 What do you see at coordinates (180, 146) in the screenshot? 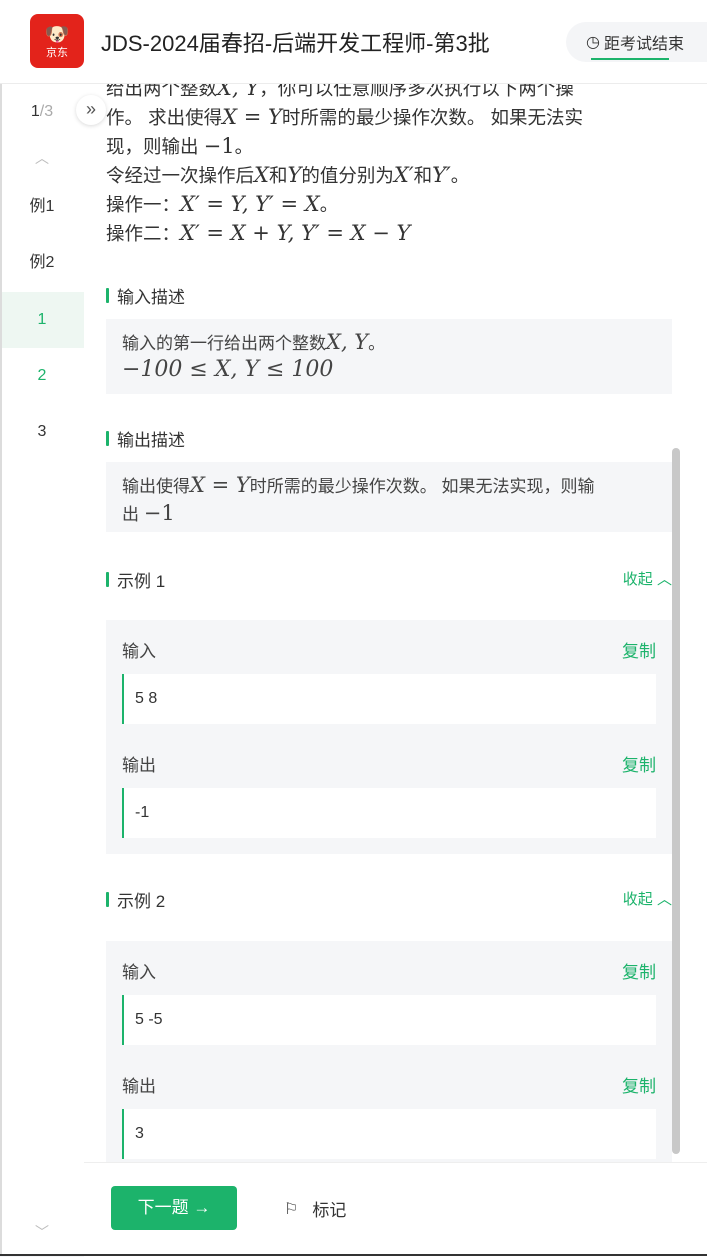
I see `desc-line: 现，则输出 −1。` at bounding box center [180, 146].